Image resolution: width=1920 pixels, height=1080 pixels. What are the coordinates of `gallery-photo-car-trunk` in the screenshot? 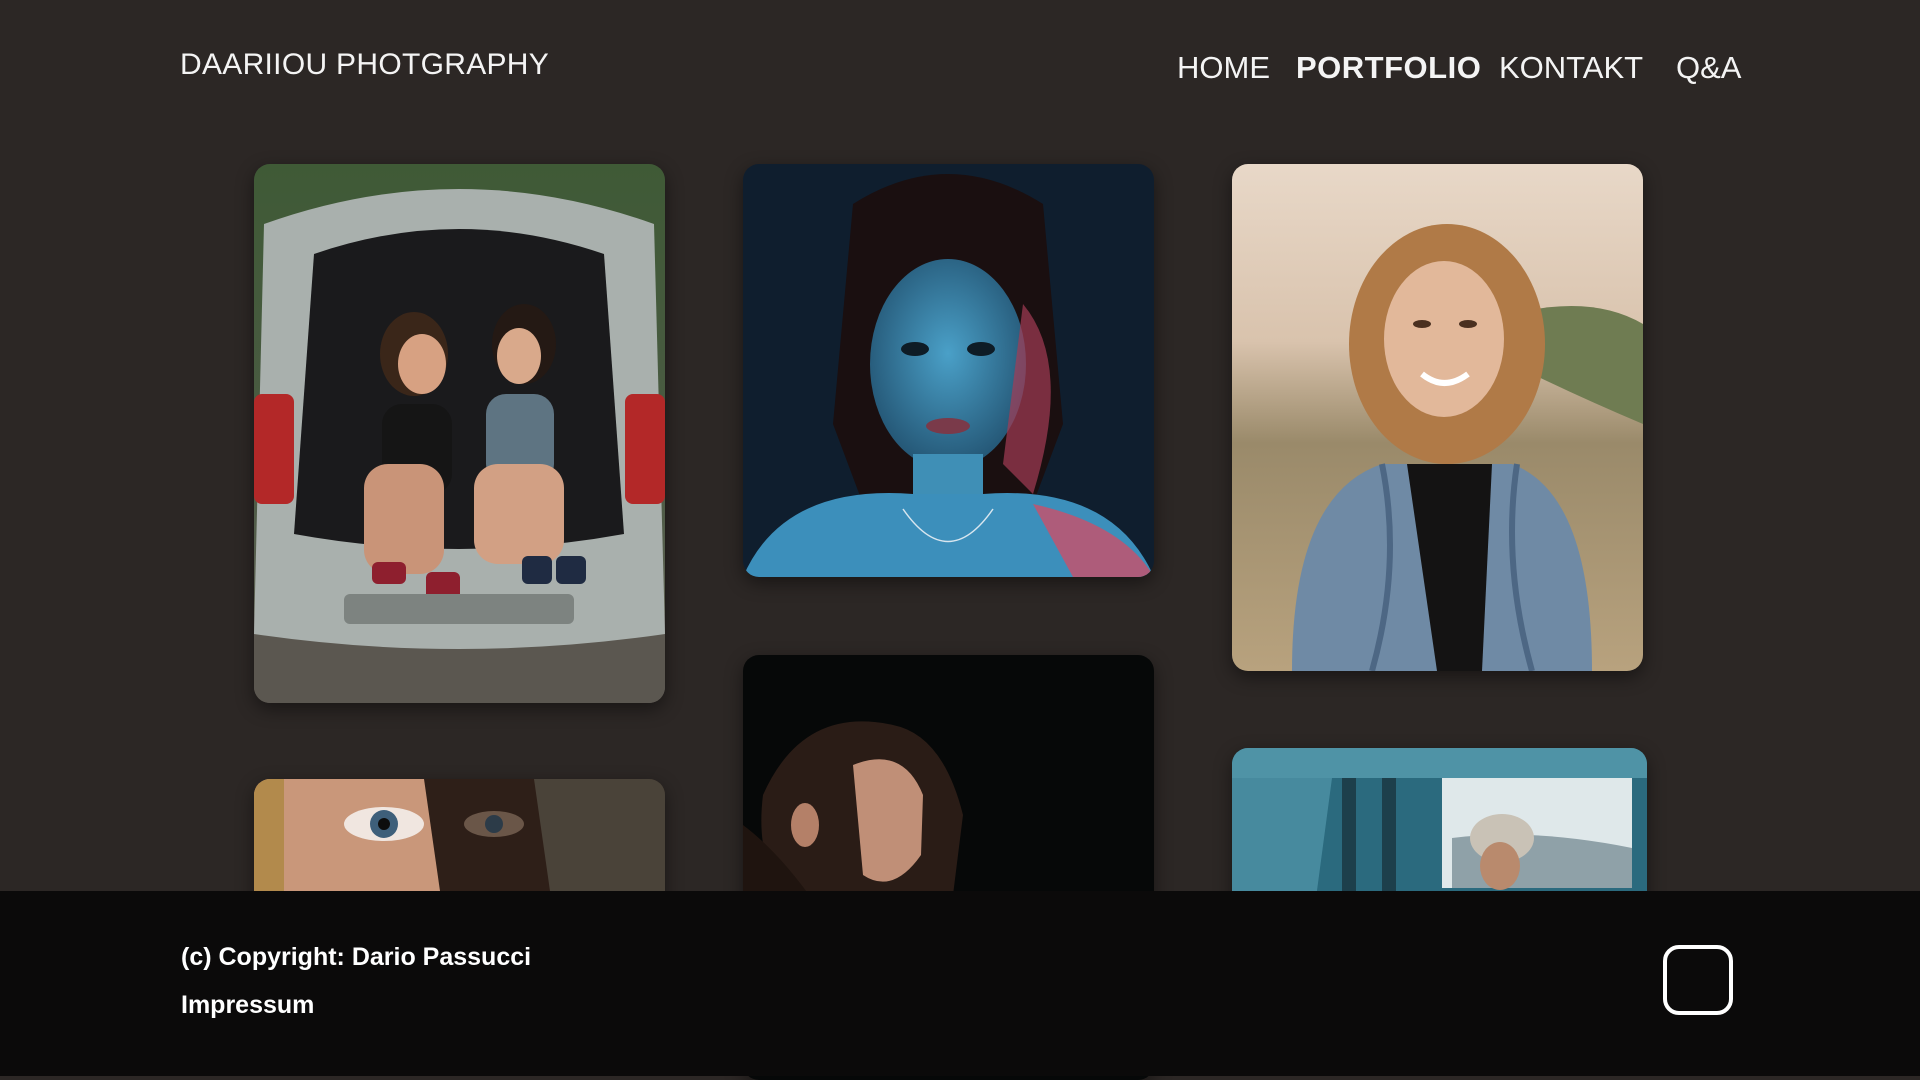 It's located at (459, 433).